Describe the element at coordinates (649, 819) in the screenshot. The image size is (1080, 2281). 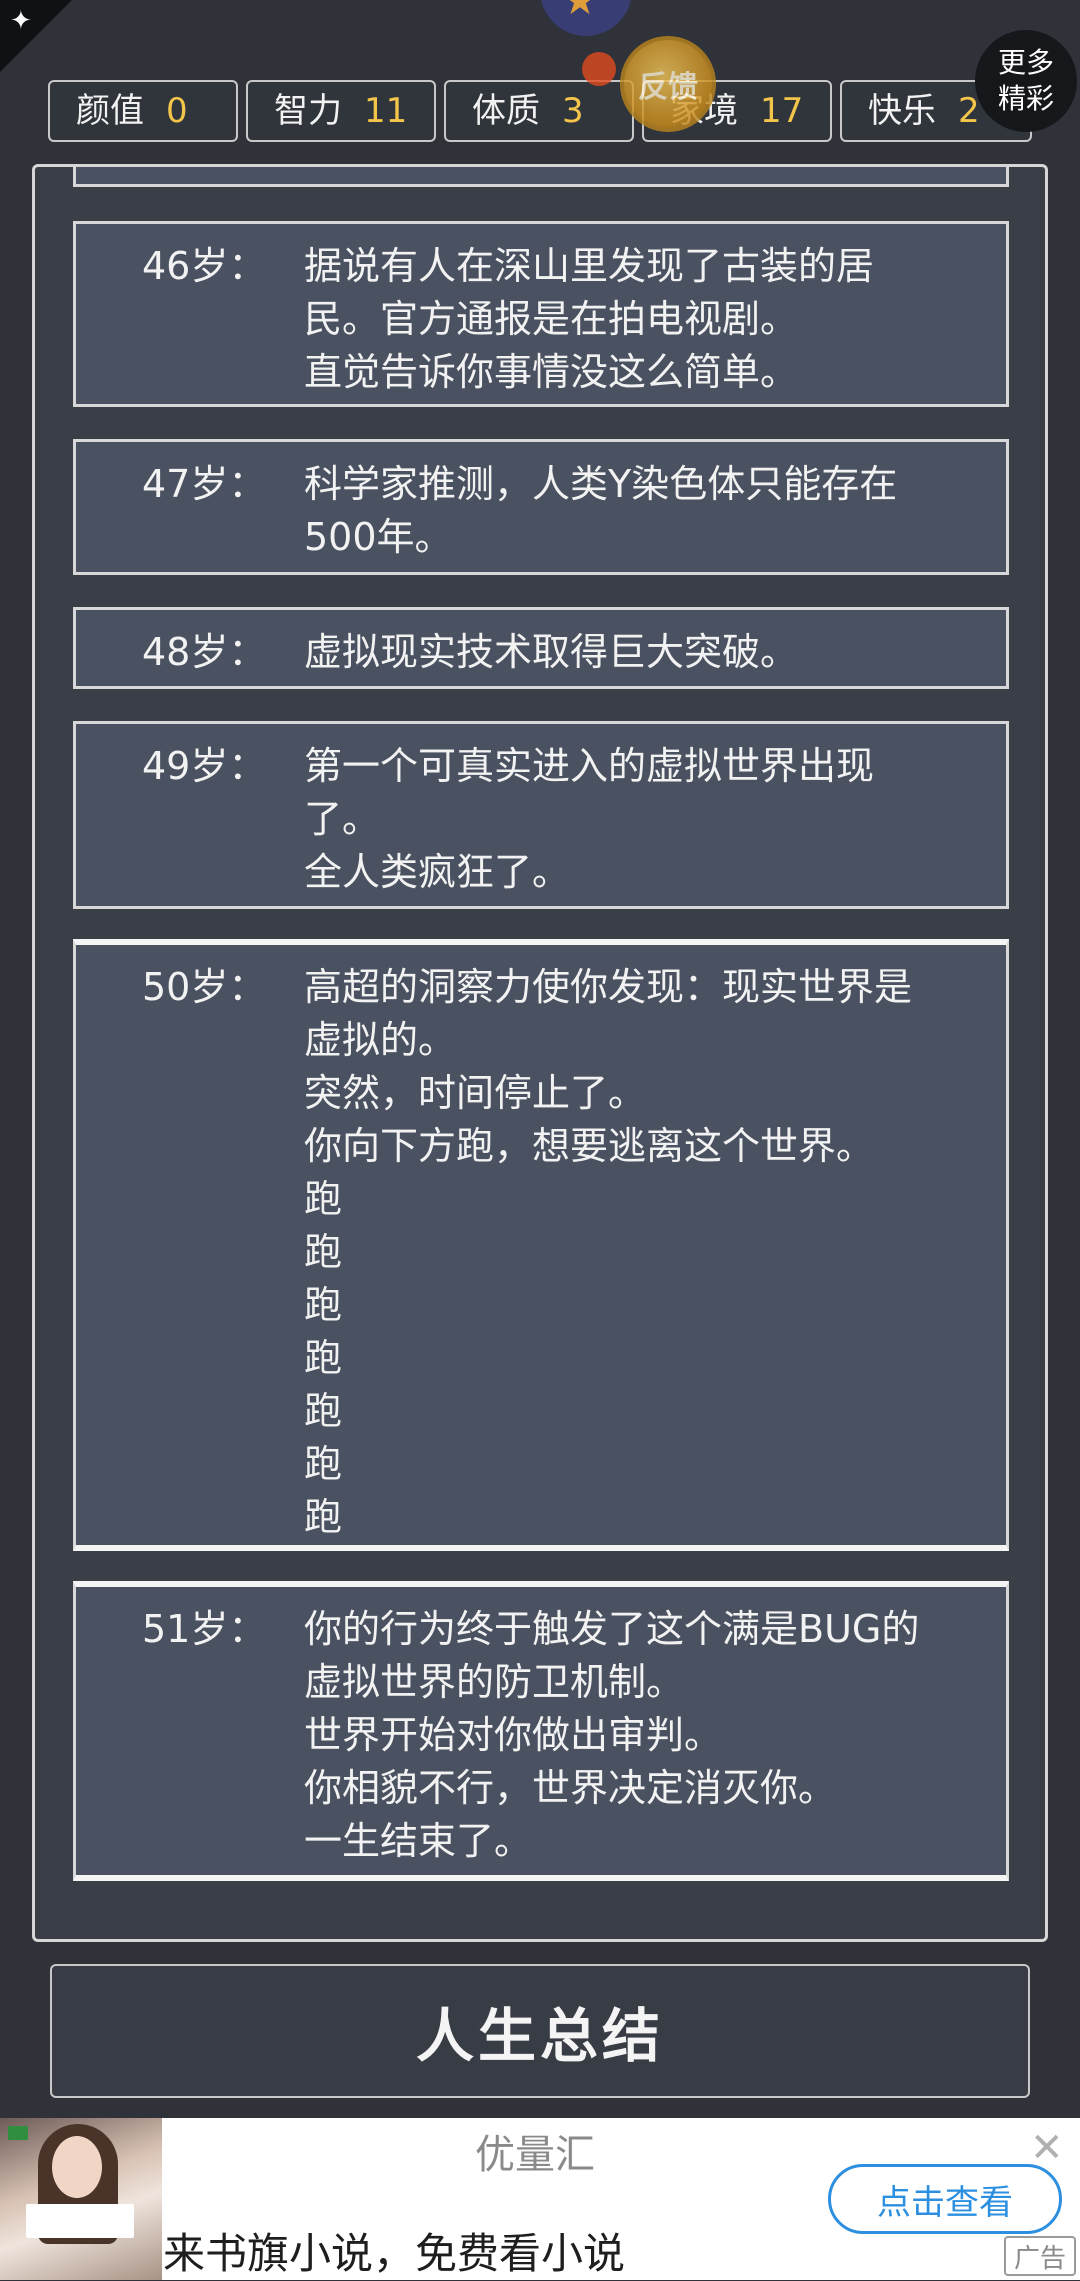
I see `entry-text: 第一个可真实进入的虚拟世界出现 了。 全人类疯狂了。` at that location.